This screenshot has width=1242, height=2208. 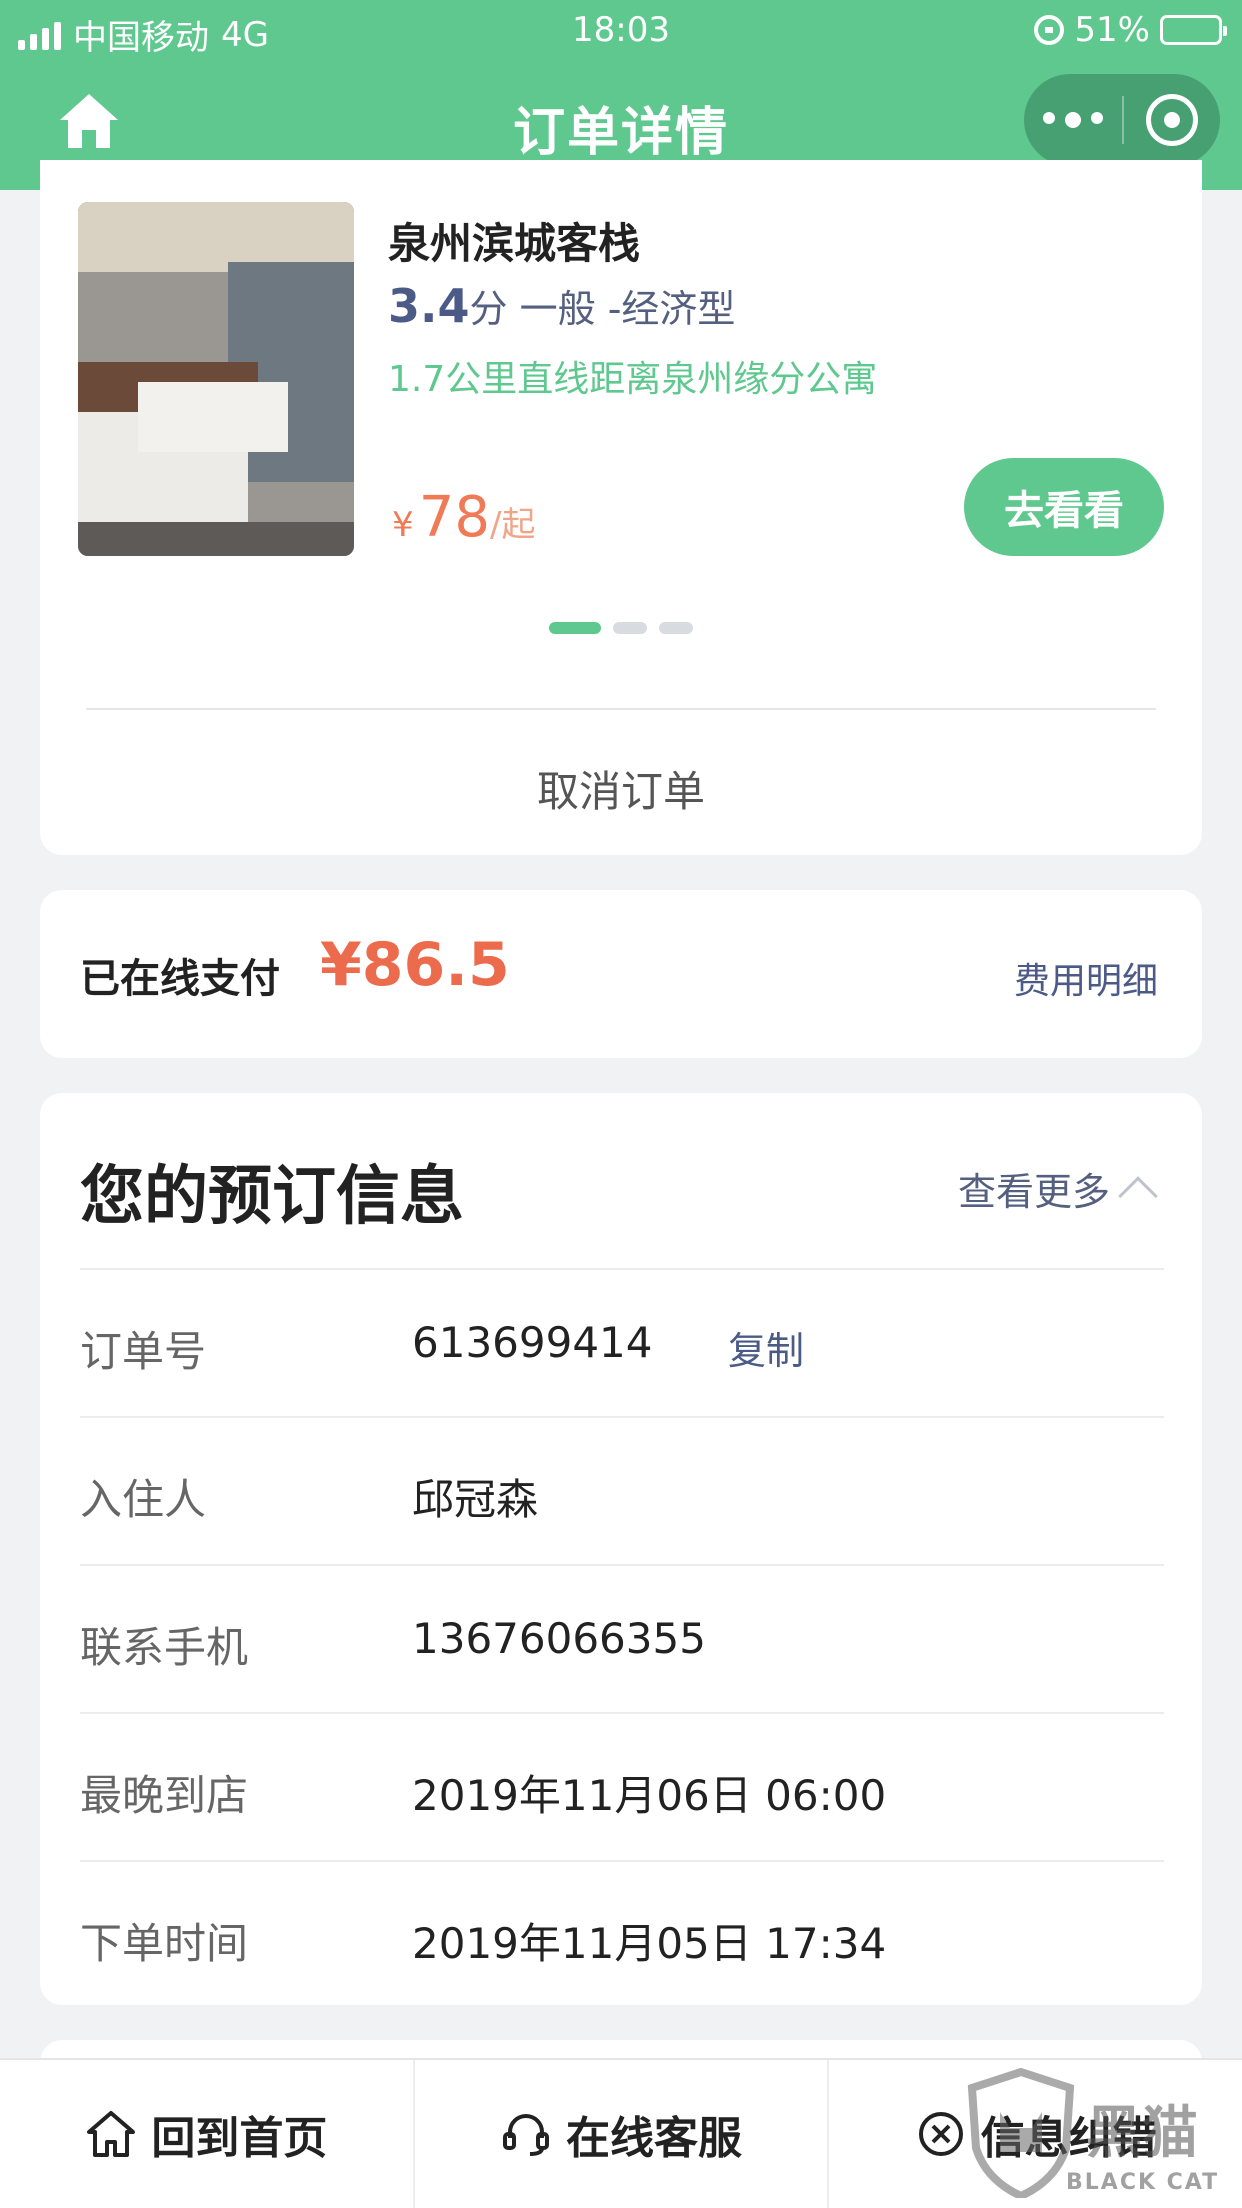 What do you see at coordinates (532, 1342) in the screenshot?
I see `info-value: 613699414` at bounding box center [532, 1342].